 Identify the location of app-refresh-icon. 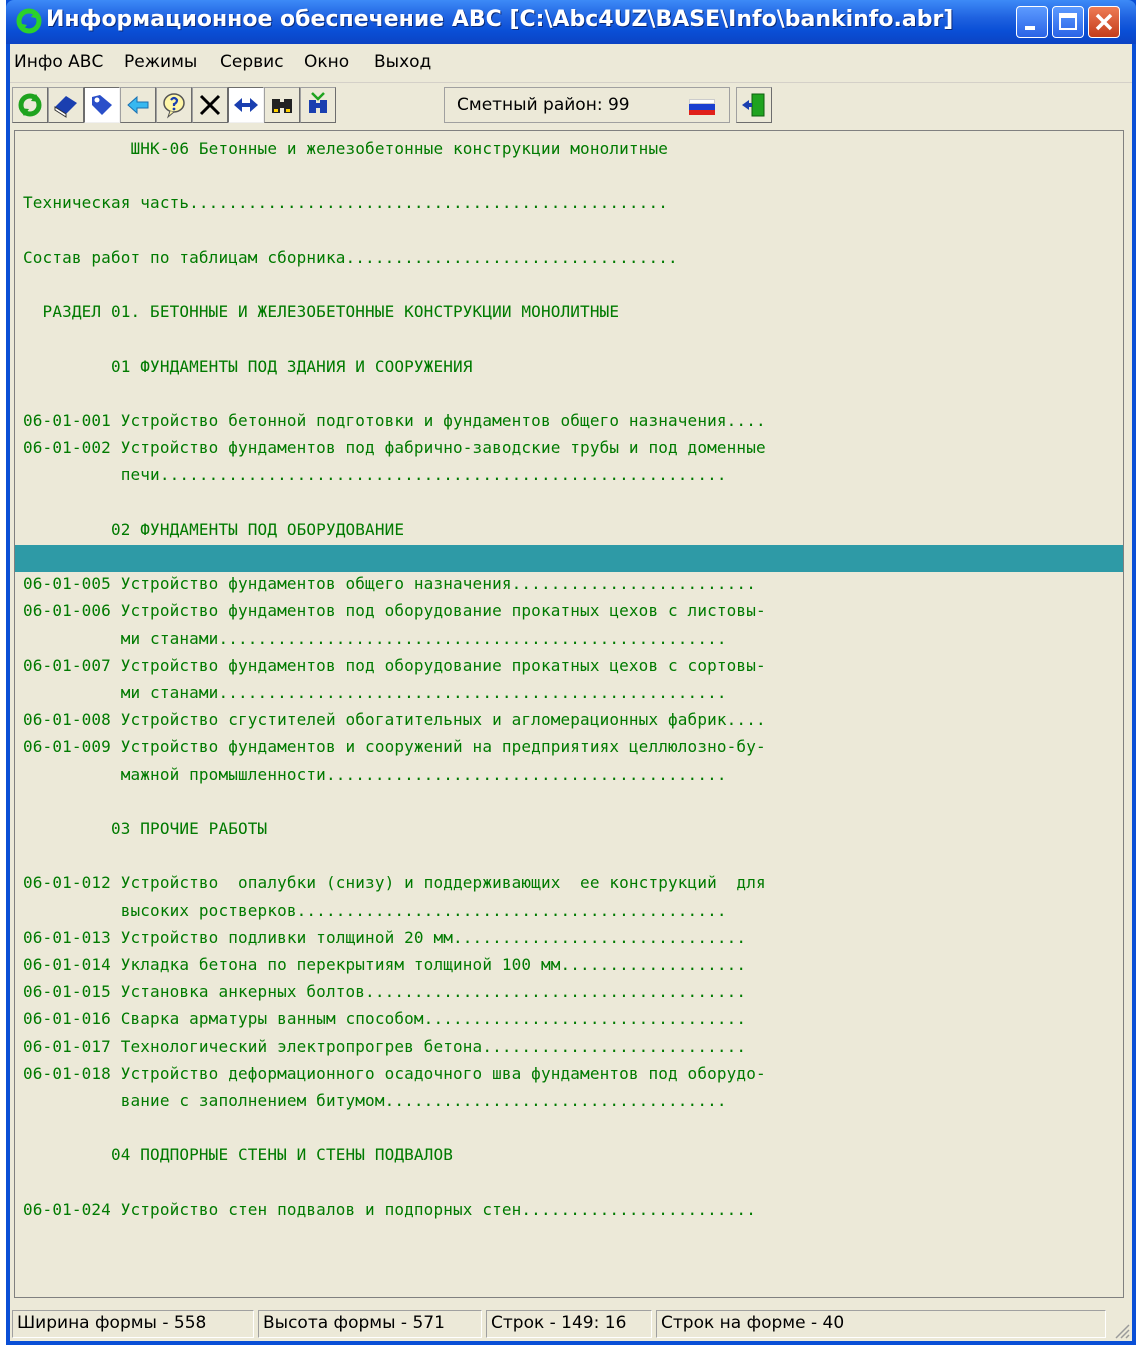
(29, 21).